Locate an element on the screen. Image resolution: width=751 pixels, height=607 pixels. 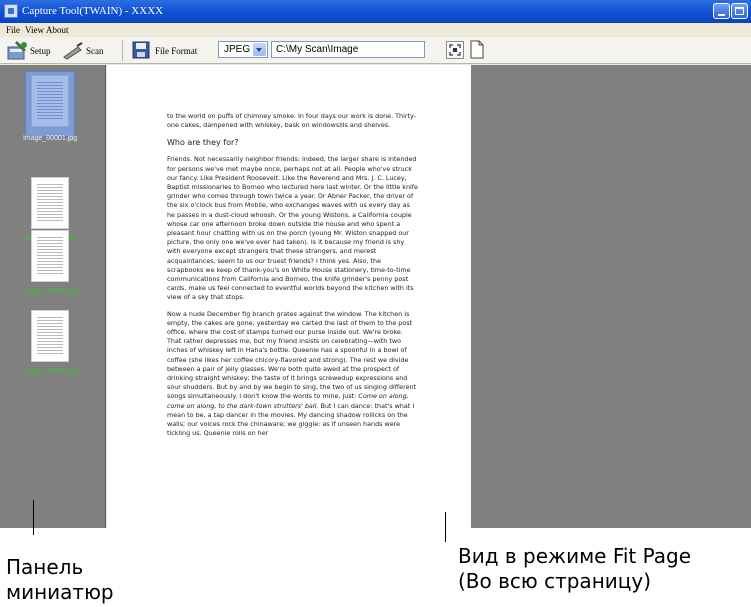
menu-file: File is located at coordinates (13, 30).